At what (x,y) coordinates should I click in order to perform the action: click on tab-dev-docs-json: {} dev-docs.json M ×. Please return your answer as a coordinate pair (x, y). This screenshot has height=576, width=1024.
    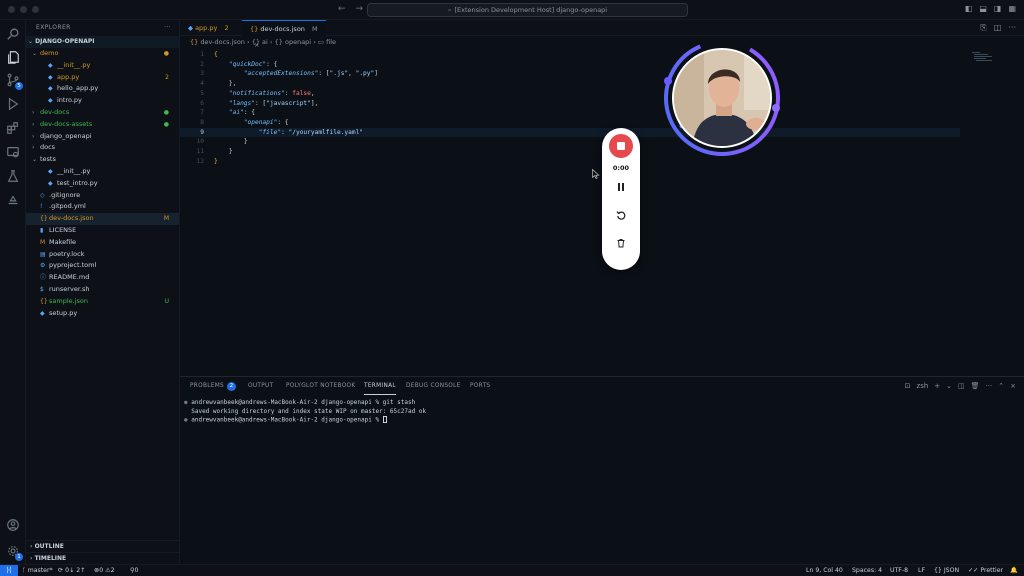
    Looking at the image, I should click on (284, 34).